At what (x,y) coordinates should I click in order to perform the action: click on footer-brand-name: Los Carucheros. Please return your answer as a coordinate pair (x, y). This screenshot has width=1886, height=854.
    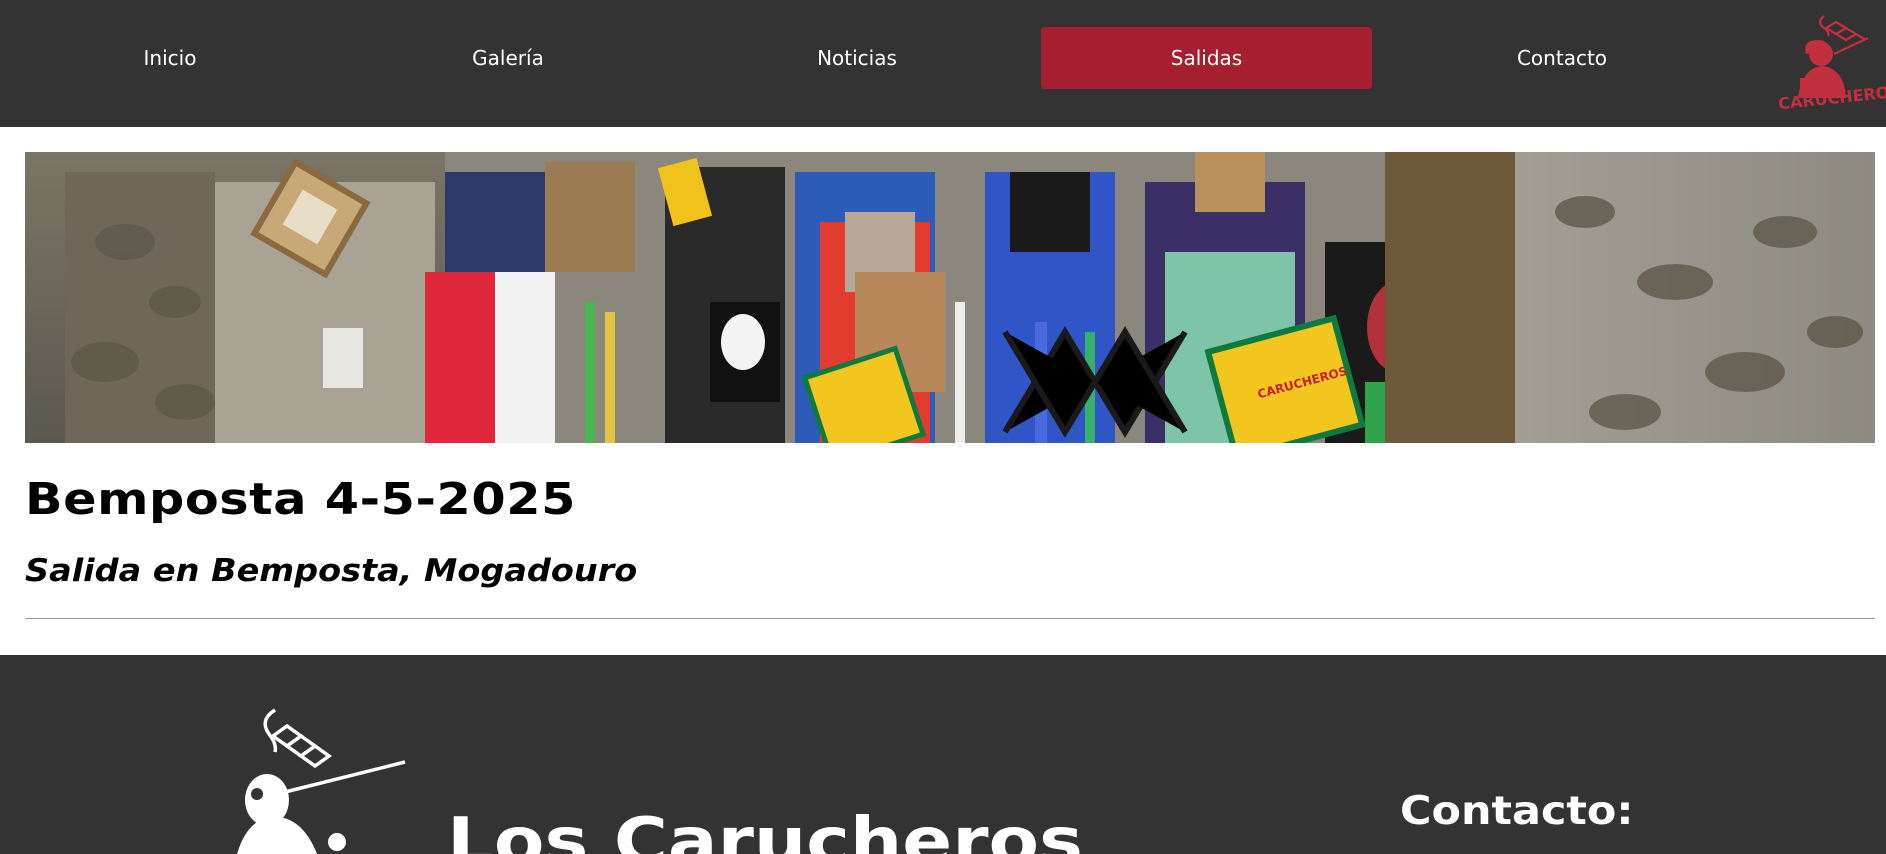
    Looking at the image, I should click on (765, 829).